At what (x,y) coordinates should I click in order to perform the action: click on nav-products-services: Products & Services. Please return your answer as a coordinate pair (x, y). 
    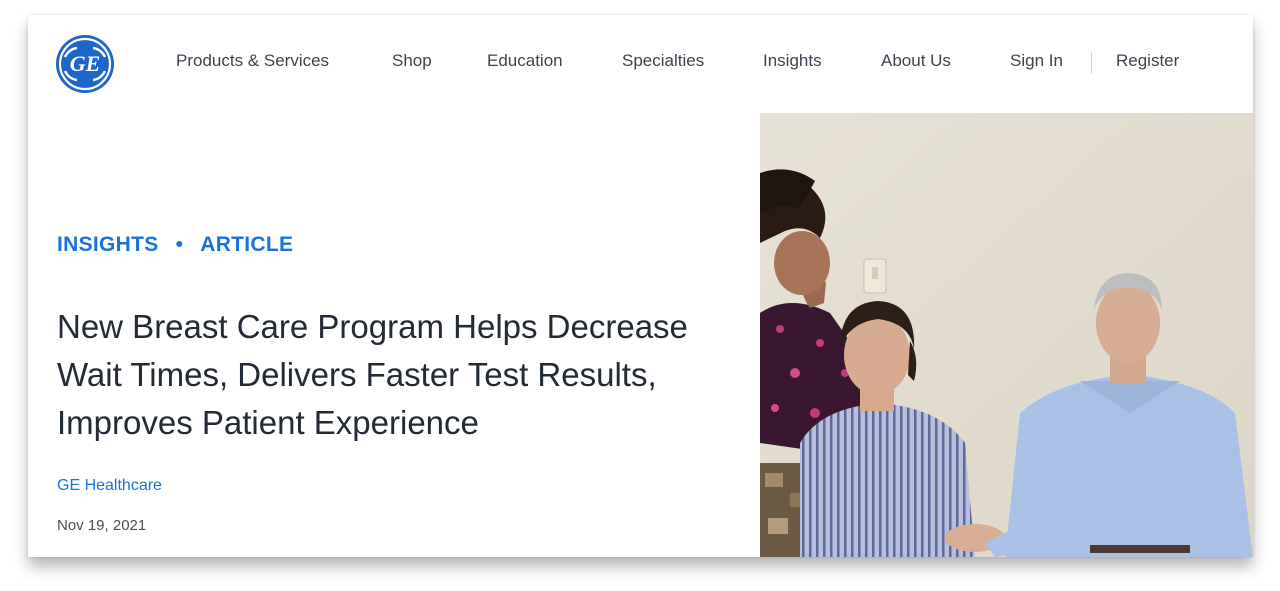
    Looking at the image, I should click on (252, 61).